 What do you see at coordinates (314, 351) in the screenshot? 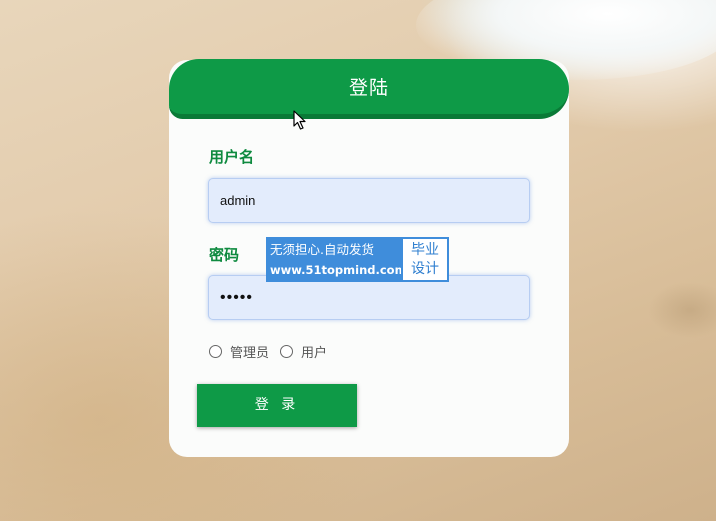
I see `role-user-label: 用户` at bounding box center [314, 351].